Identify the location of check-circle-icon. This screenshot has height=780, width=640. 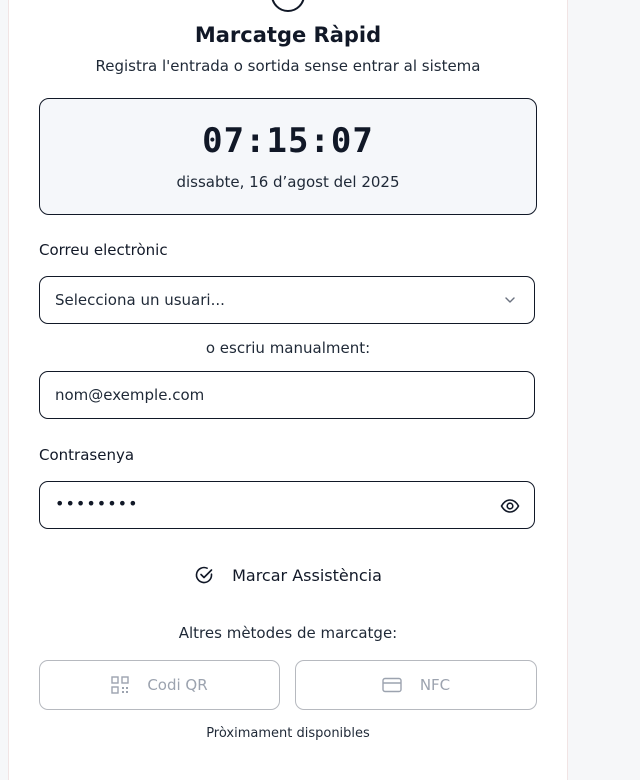
(204, 575).